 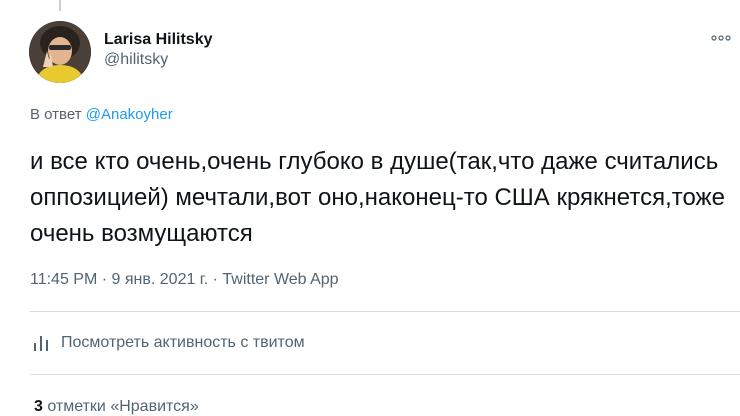 I want to click on reply-context: В ответ @Anakoyher, so click(x=101, y=115).